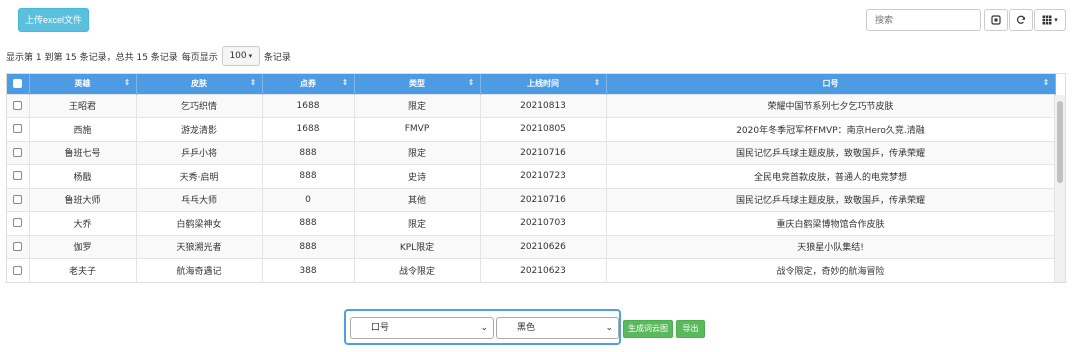 The image size is (1080, 352). I want to click on table-cell: 乞巧织情, so click(199, 105).